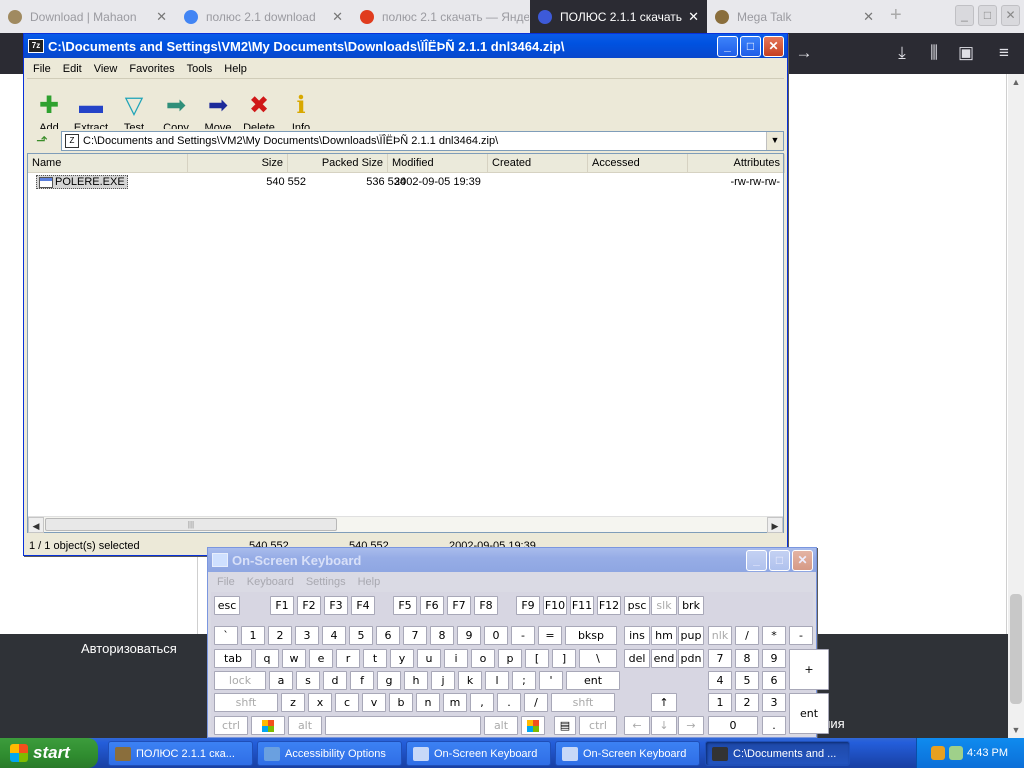 This screenshot has height=768, width=1024. What do you see at coordinates (583, 702) in the screenshot?
I see `key-shft: shft` at bounding box center [583, 702].